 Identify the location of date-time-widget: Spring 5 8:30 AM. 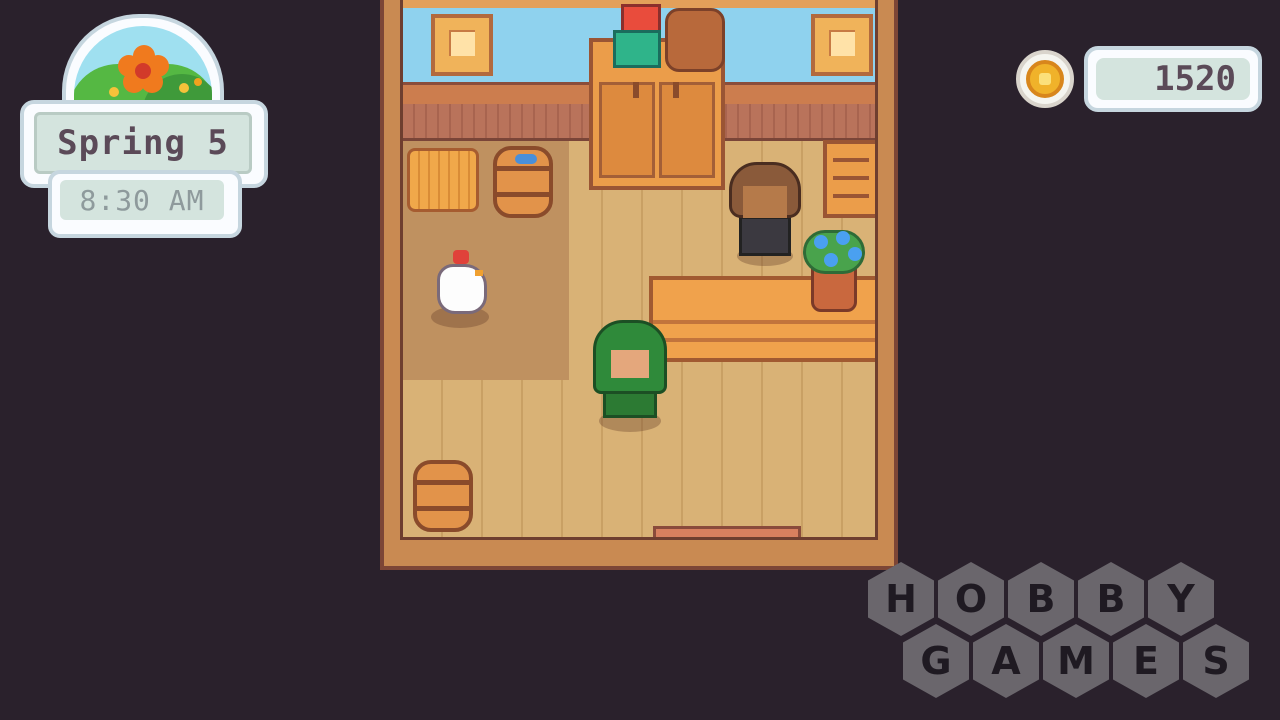
(144, 126).